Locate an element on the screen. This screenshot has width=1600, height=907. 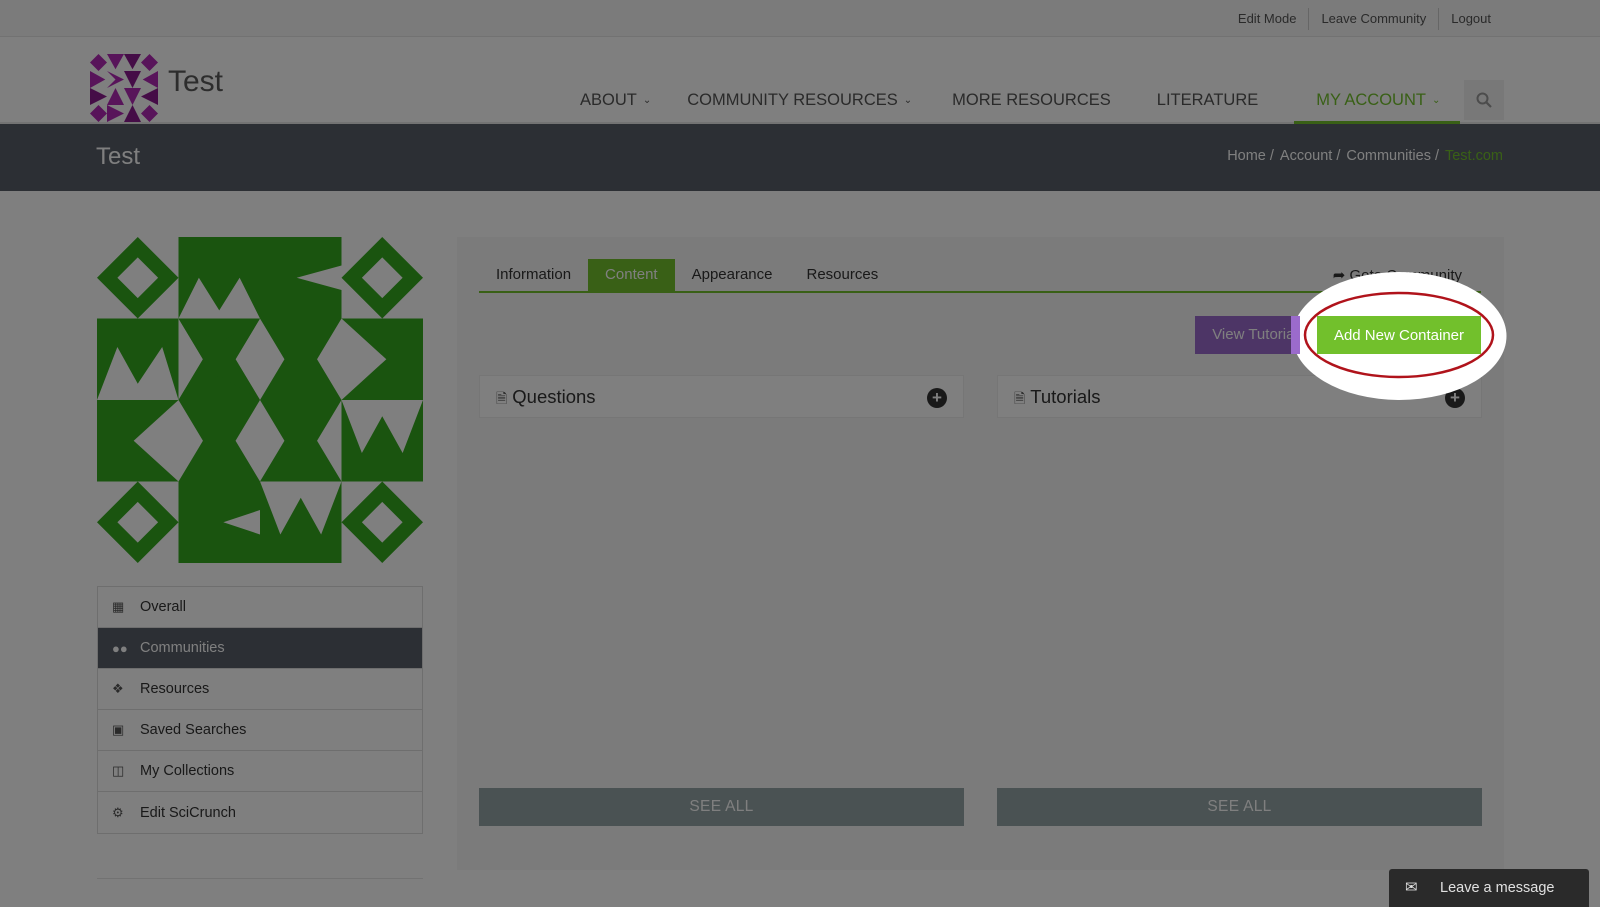
envelope-icon: ✉ is located at coordinates (1411, 887).